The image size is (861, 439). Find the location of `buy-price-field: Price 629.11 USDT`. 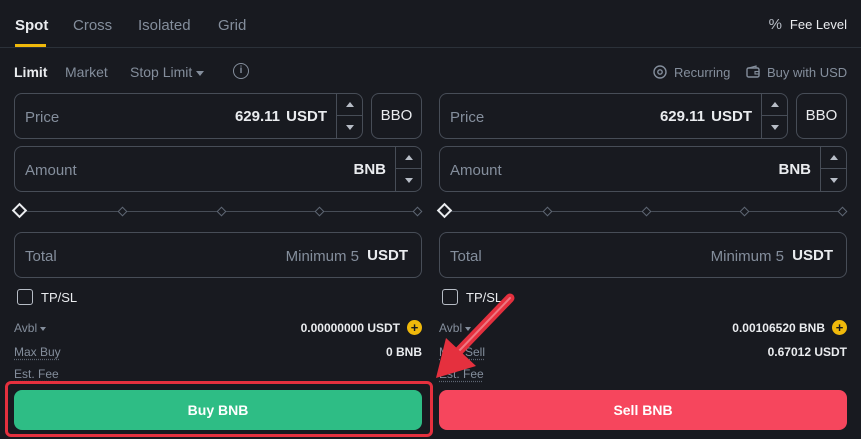

buy-price-field: Price 629.11 USDT is located at coordinates (188, 116).